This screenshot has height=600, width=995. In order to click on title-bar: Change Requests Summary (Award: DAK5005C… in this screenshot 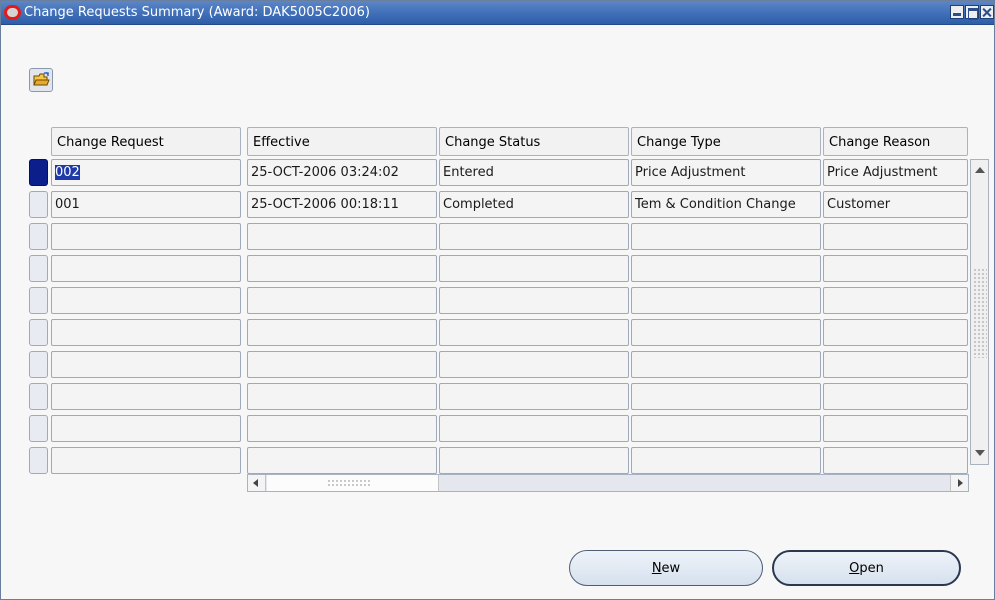, I will do `click(497, 13)`.